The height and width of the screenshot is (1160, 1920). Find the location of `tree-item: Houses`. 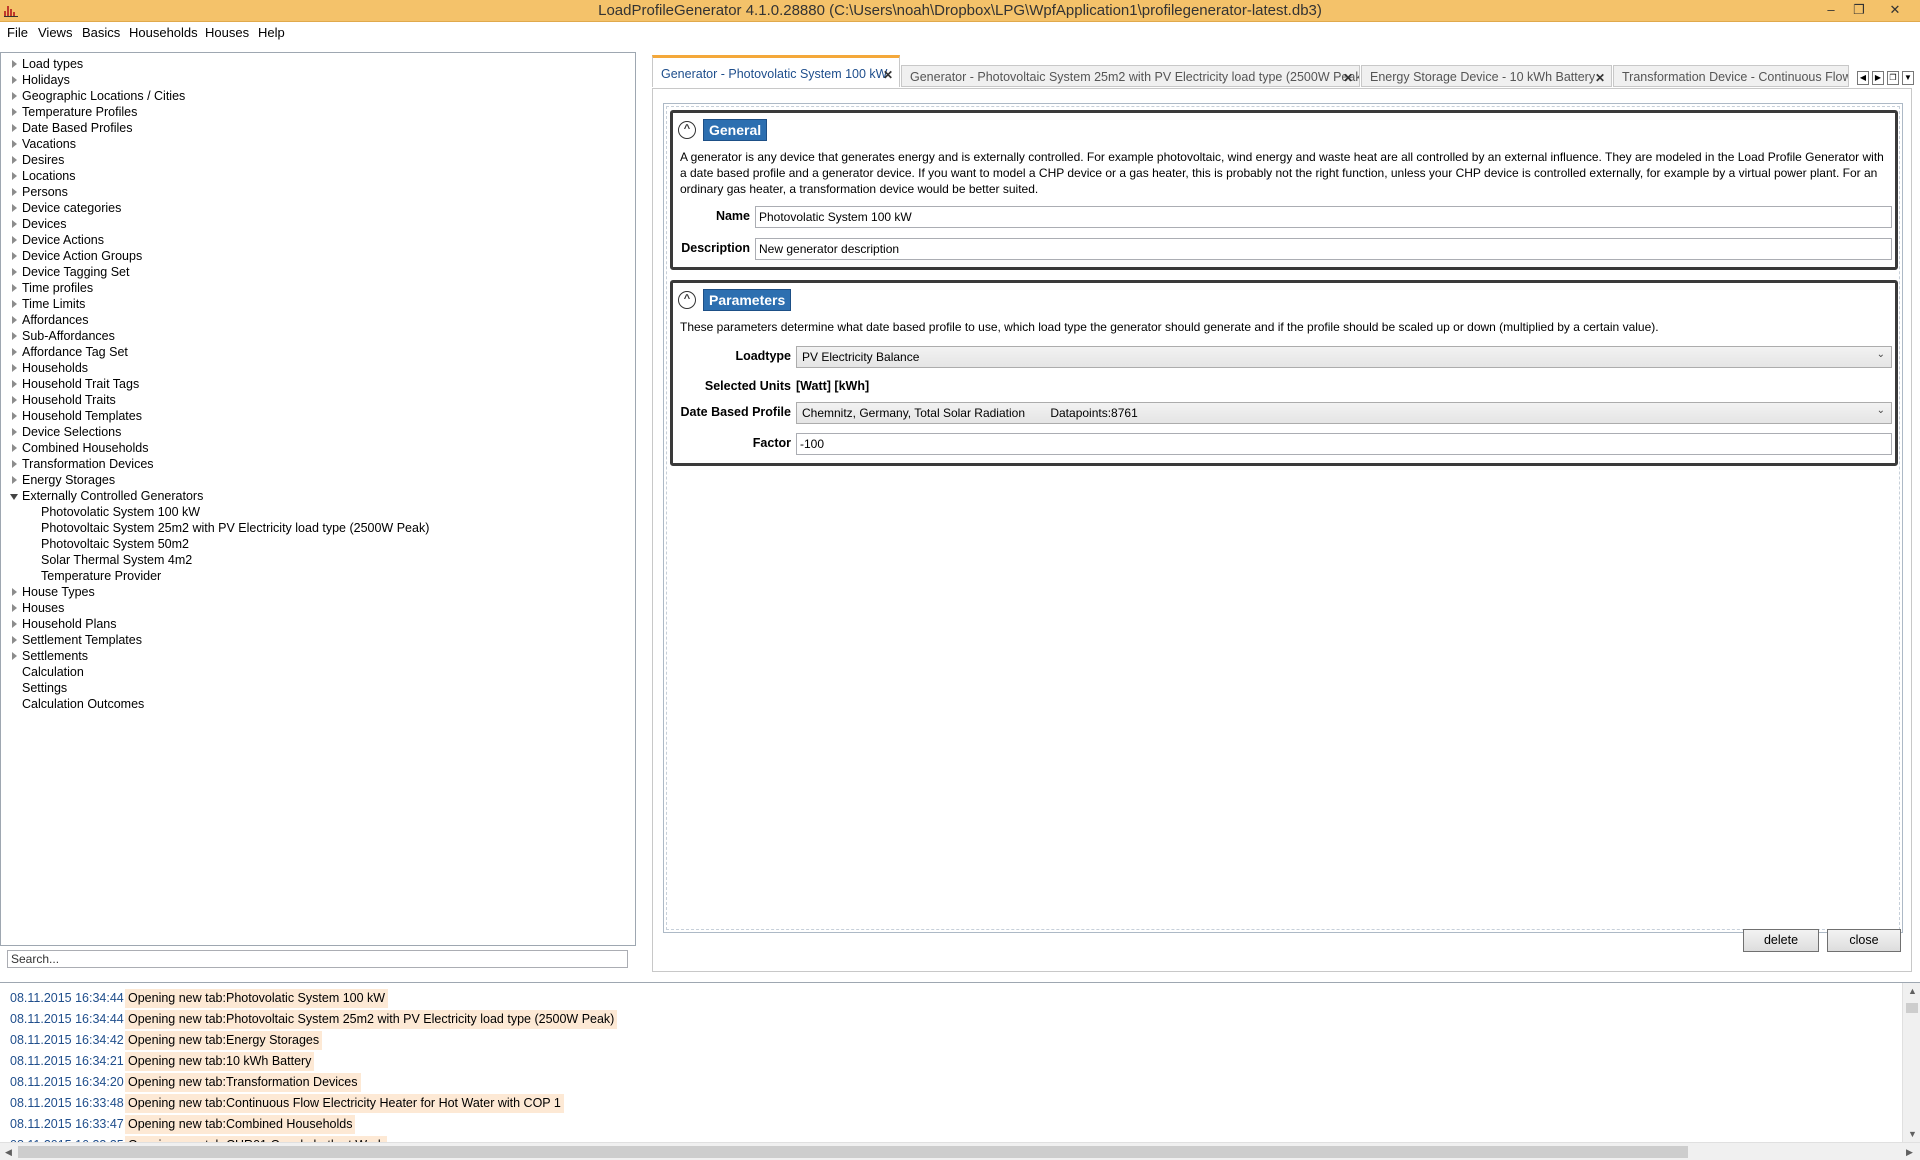

tree-item: Houses is located at coordinates (38, 608).